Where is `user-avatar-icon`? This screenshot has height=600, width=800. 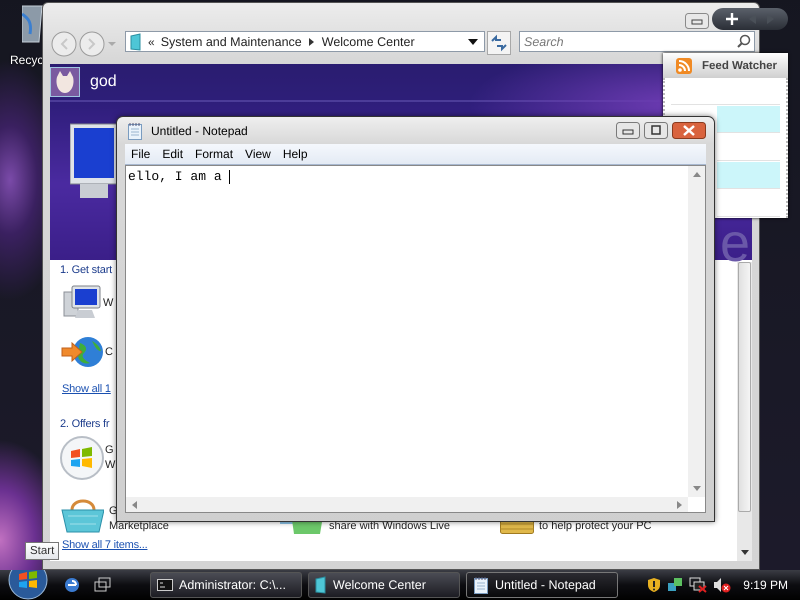
user-avatar-icon is located at coordinates (65, 82).